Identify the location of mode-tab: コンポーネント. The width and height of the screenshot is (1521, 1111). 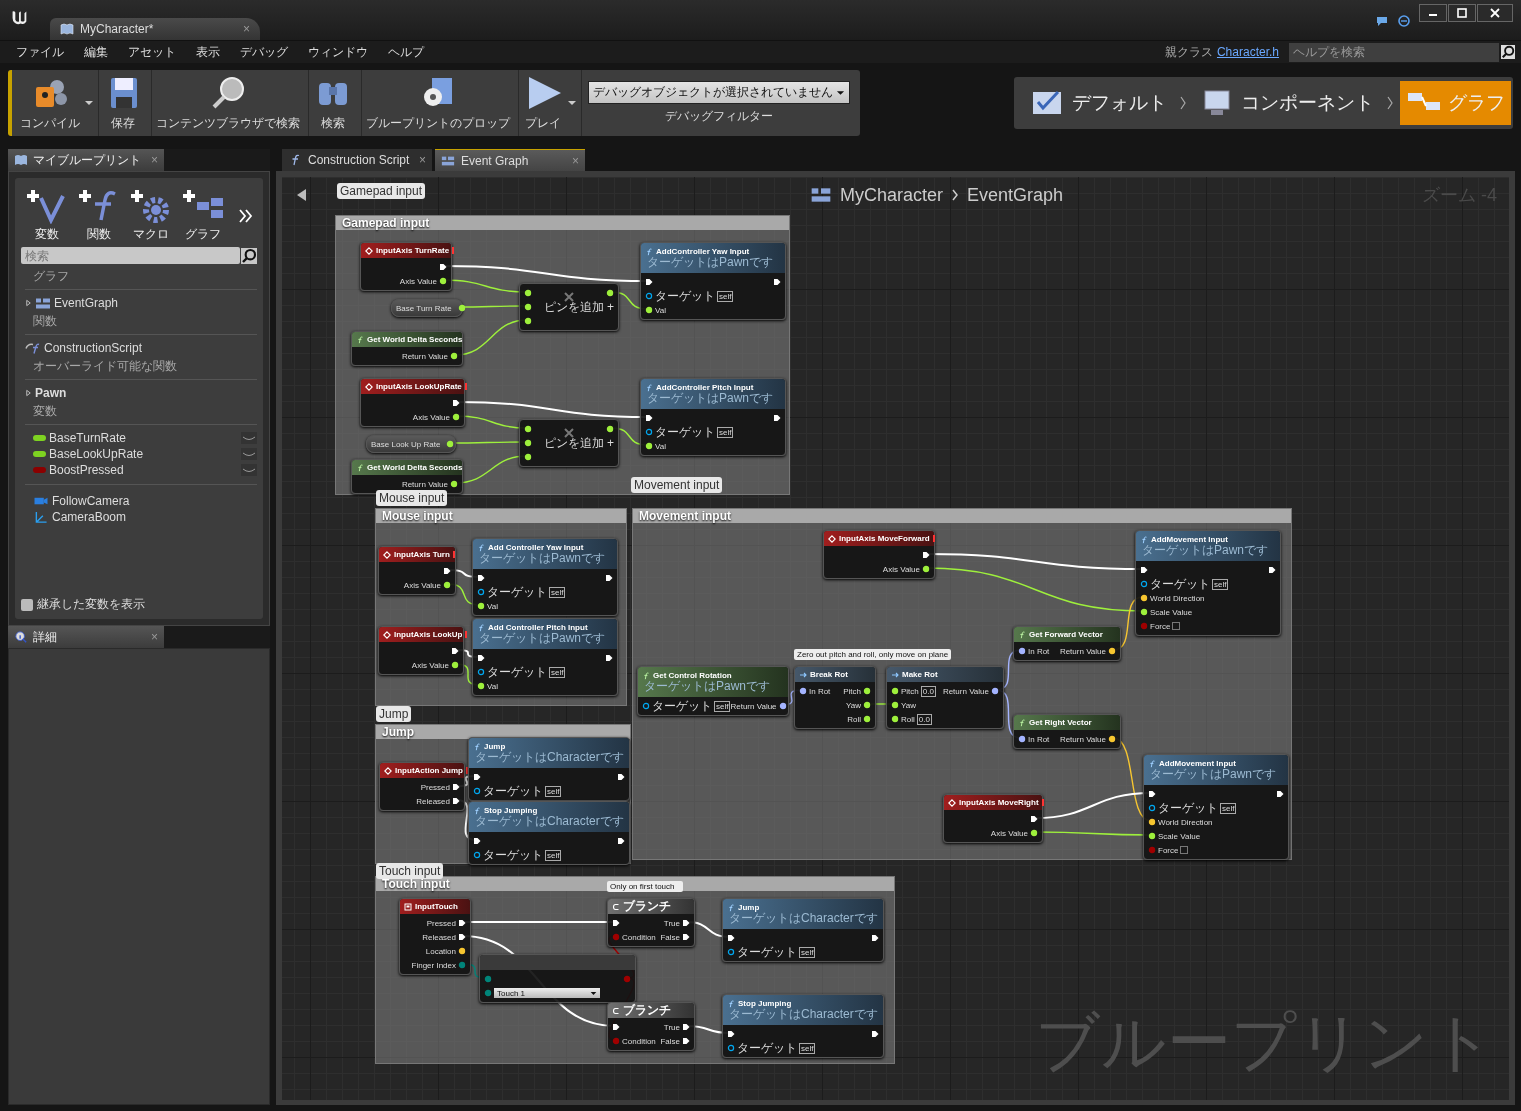
(1286, 103).